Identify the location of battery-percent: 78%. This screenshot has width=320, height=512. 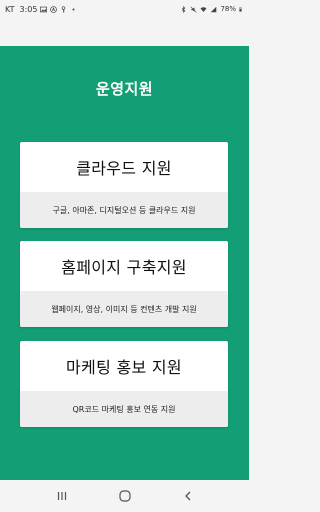
(228, 9).